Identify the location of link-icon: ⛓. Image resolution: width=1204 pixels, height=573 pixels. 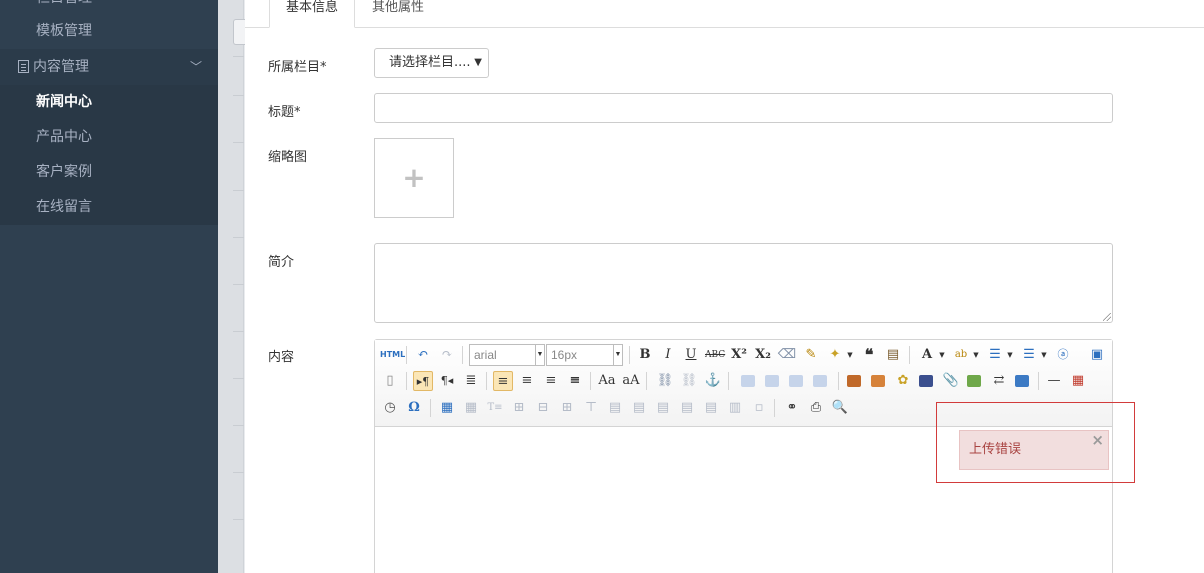
(665, 381).